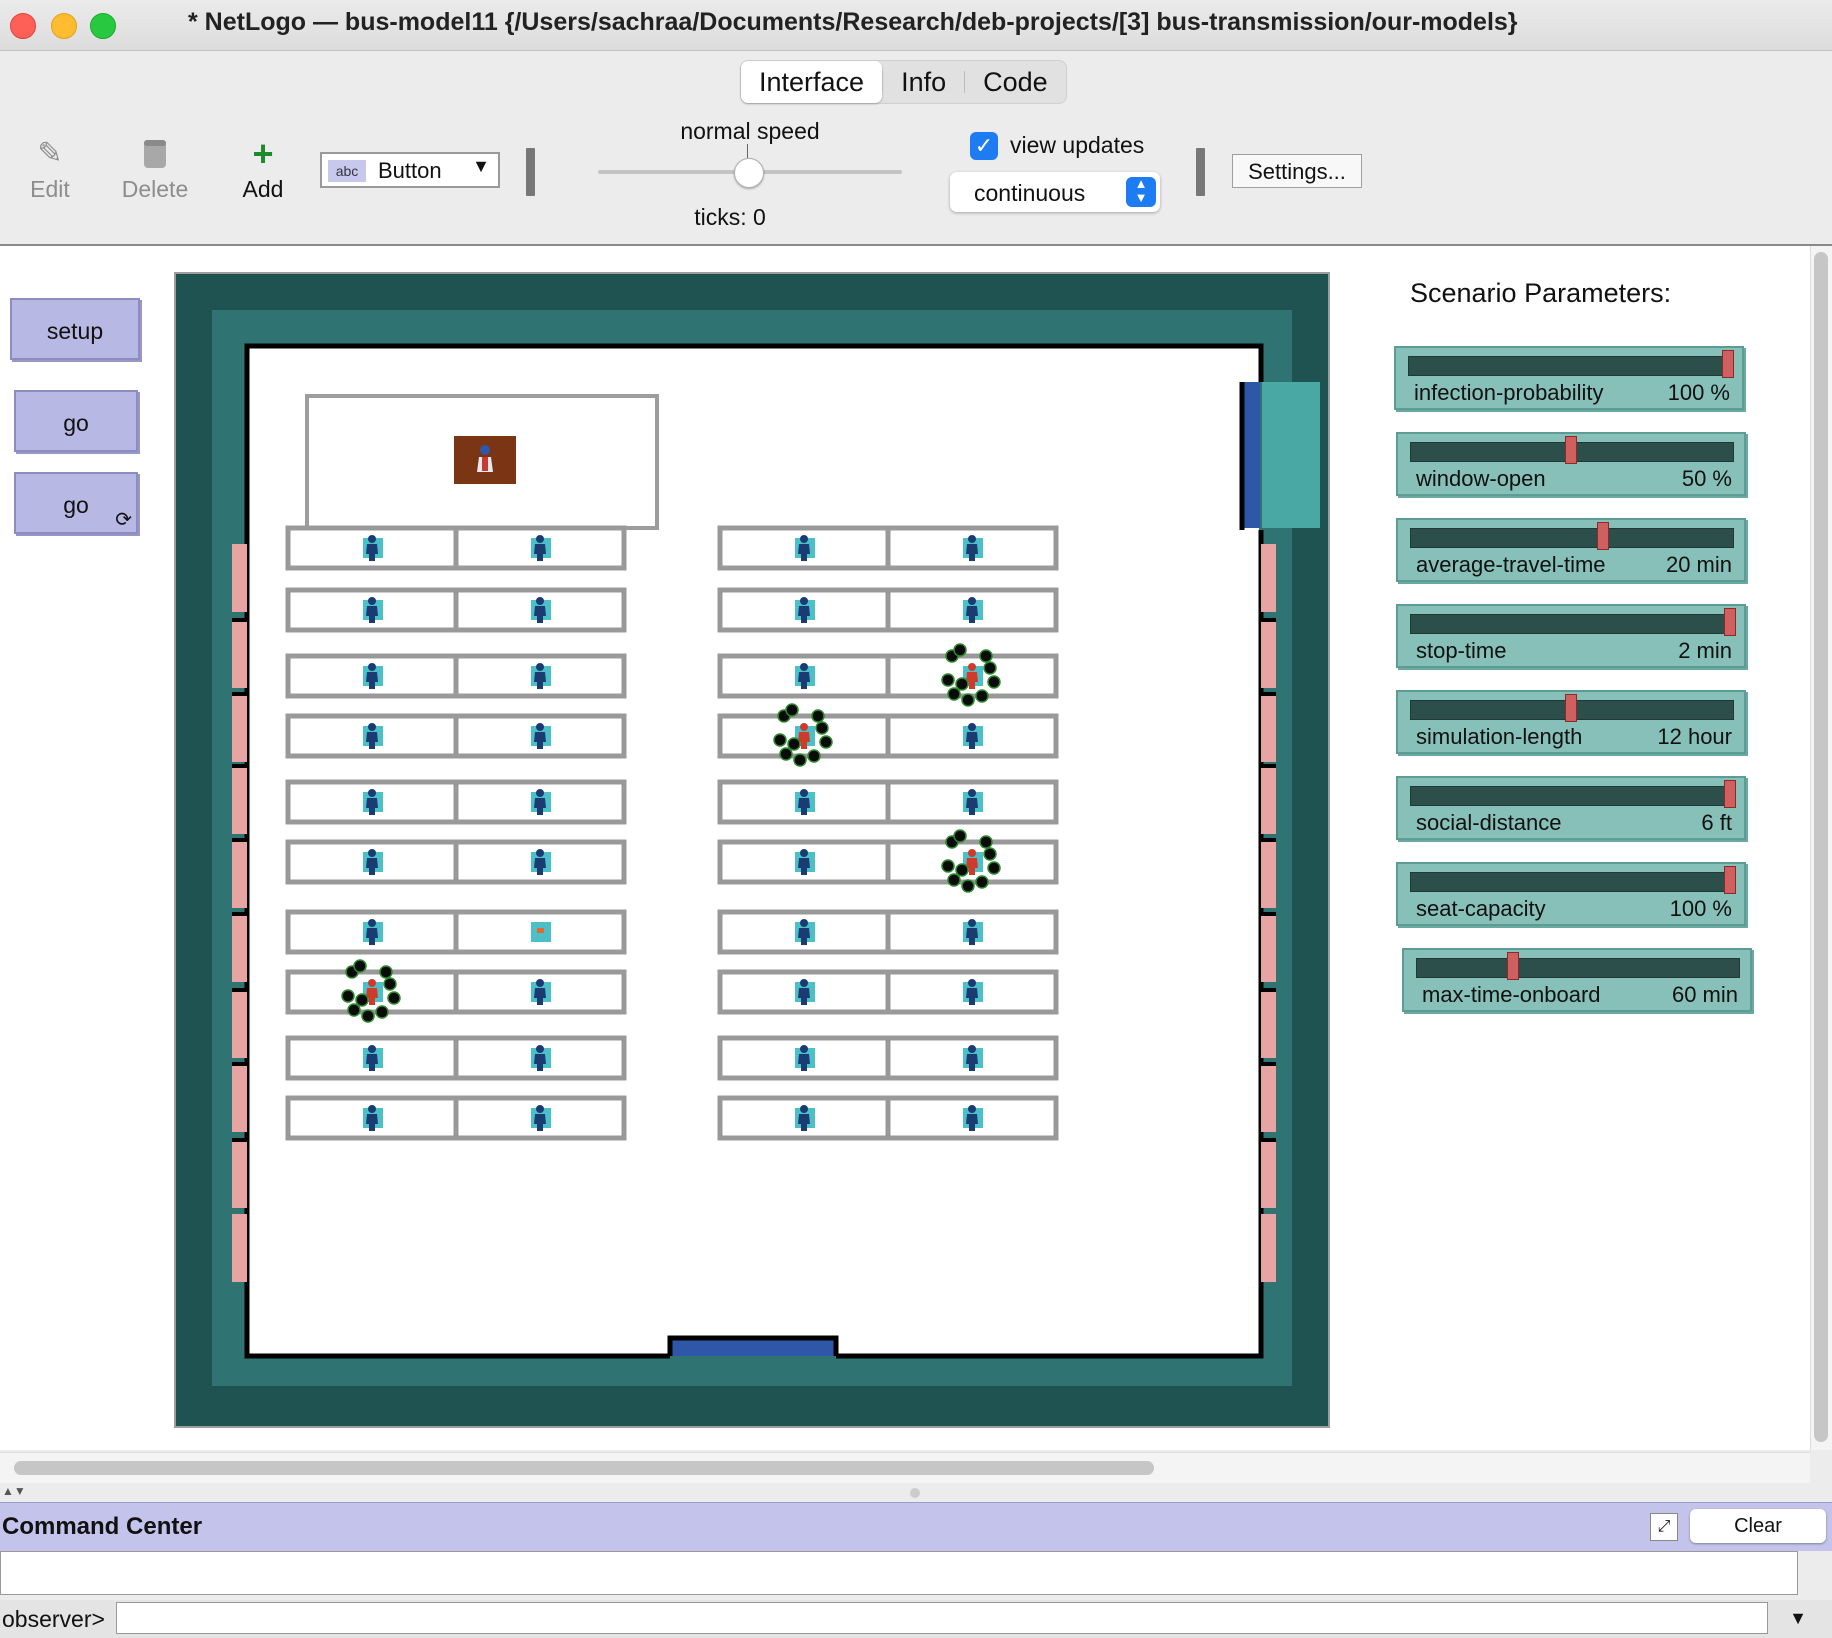 Image resolution: width=1832 pixels, height=1638 pixels. What do you see at coordinates (1571, 808) in the screenshot?
I see `slider-social-distance: social-distance 6 ft` at bounding box center [1571, 808].